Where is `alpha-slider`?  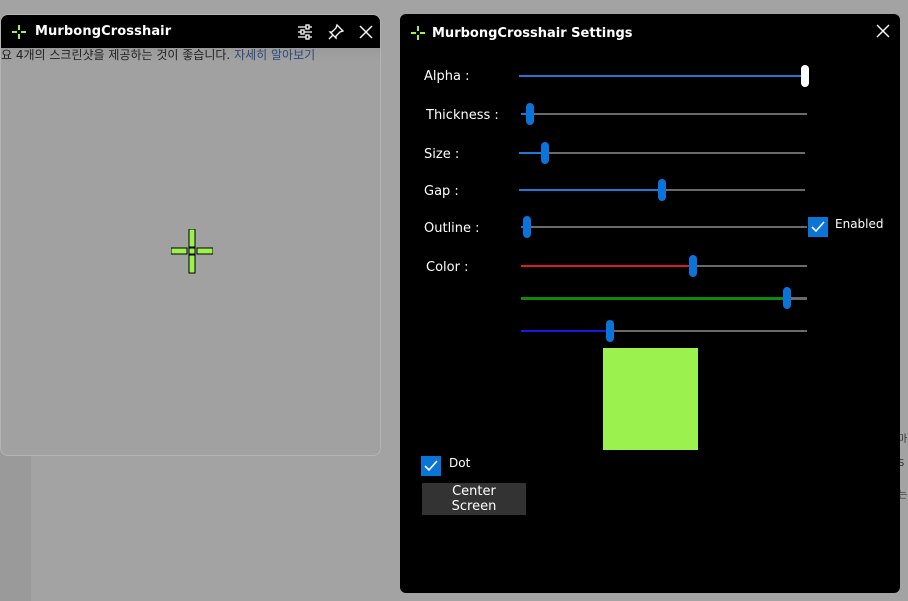
alpha-slider is located at coordinates (664, 76).